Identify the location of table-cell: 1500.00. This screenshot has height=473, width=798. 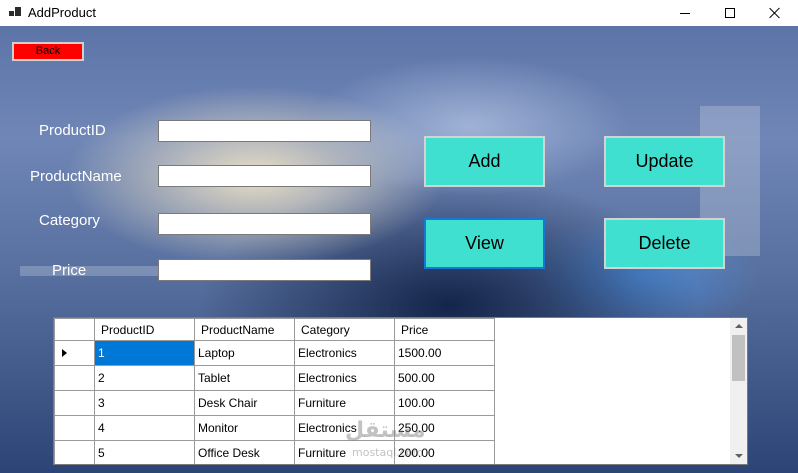
(444, 353).